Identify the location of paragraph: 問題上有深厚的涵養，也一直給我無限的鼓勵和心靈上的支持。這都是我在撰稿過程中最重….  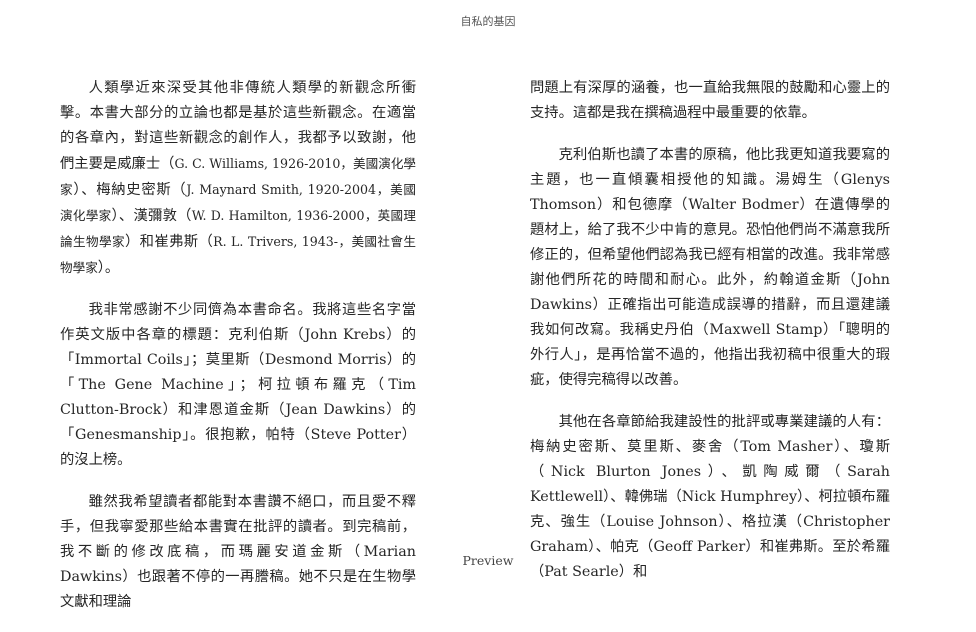
(710, 100).